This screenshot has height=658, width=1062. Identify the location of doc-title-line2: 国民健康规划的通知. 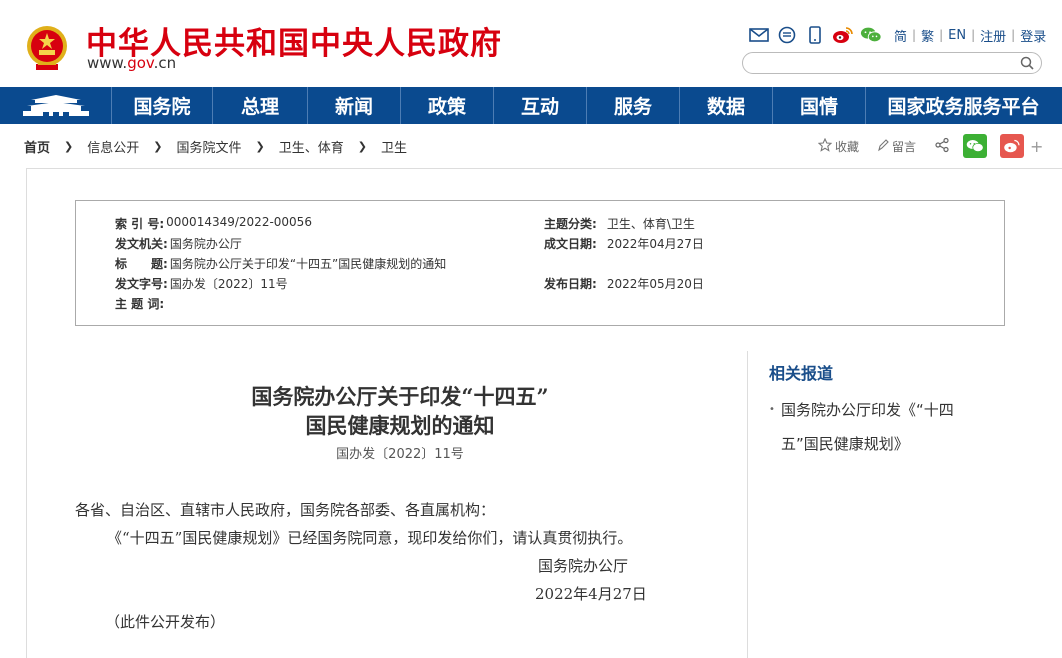
(400, 425).